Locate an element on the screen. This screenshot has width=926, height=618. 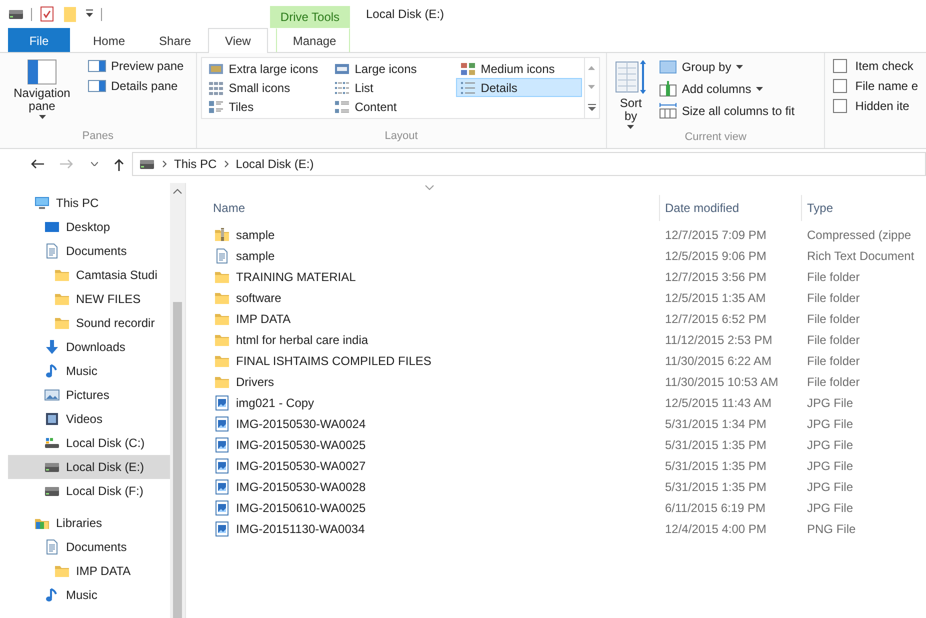
sort-icon is located at coordinates (630, 77).